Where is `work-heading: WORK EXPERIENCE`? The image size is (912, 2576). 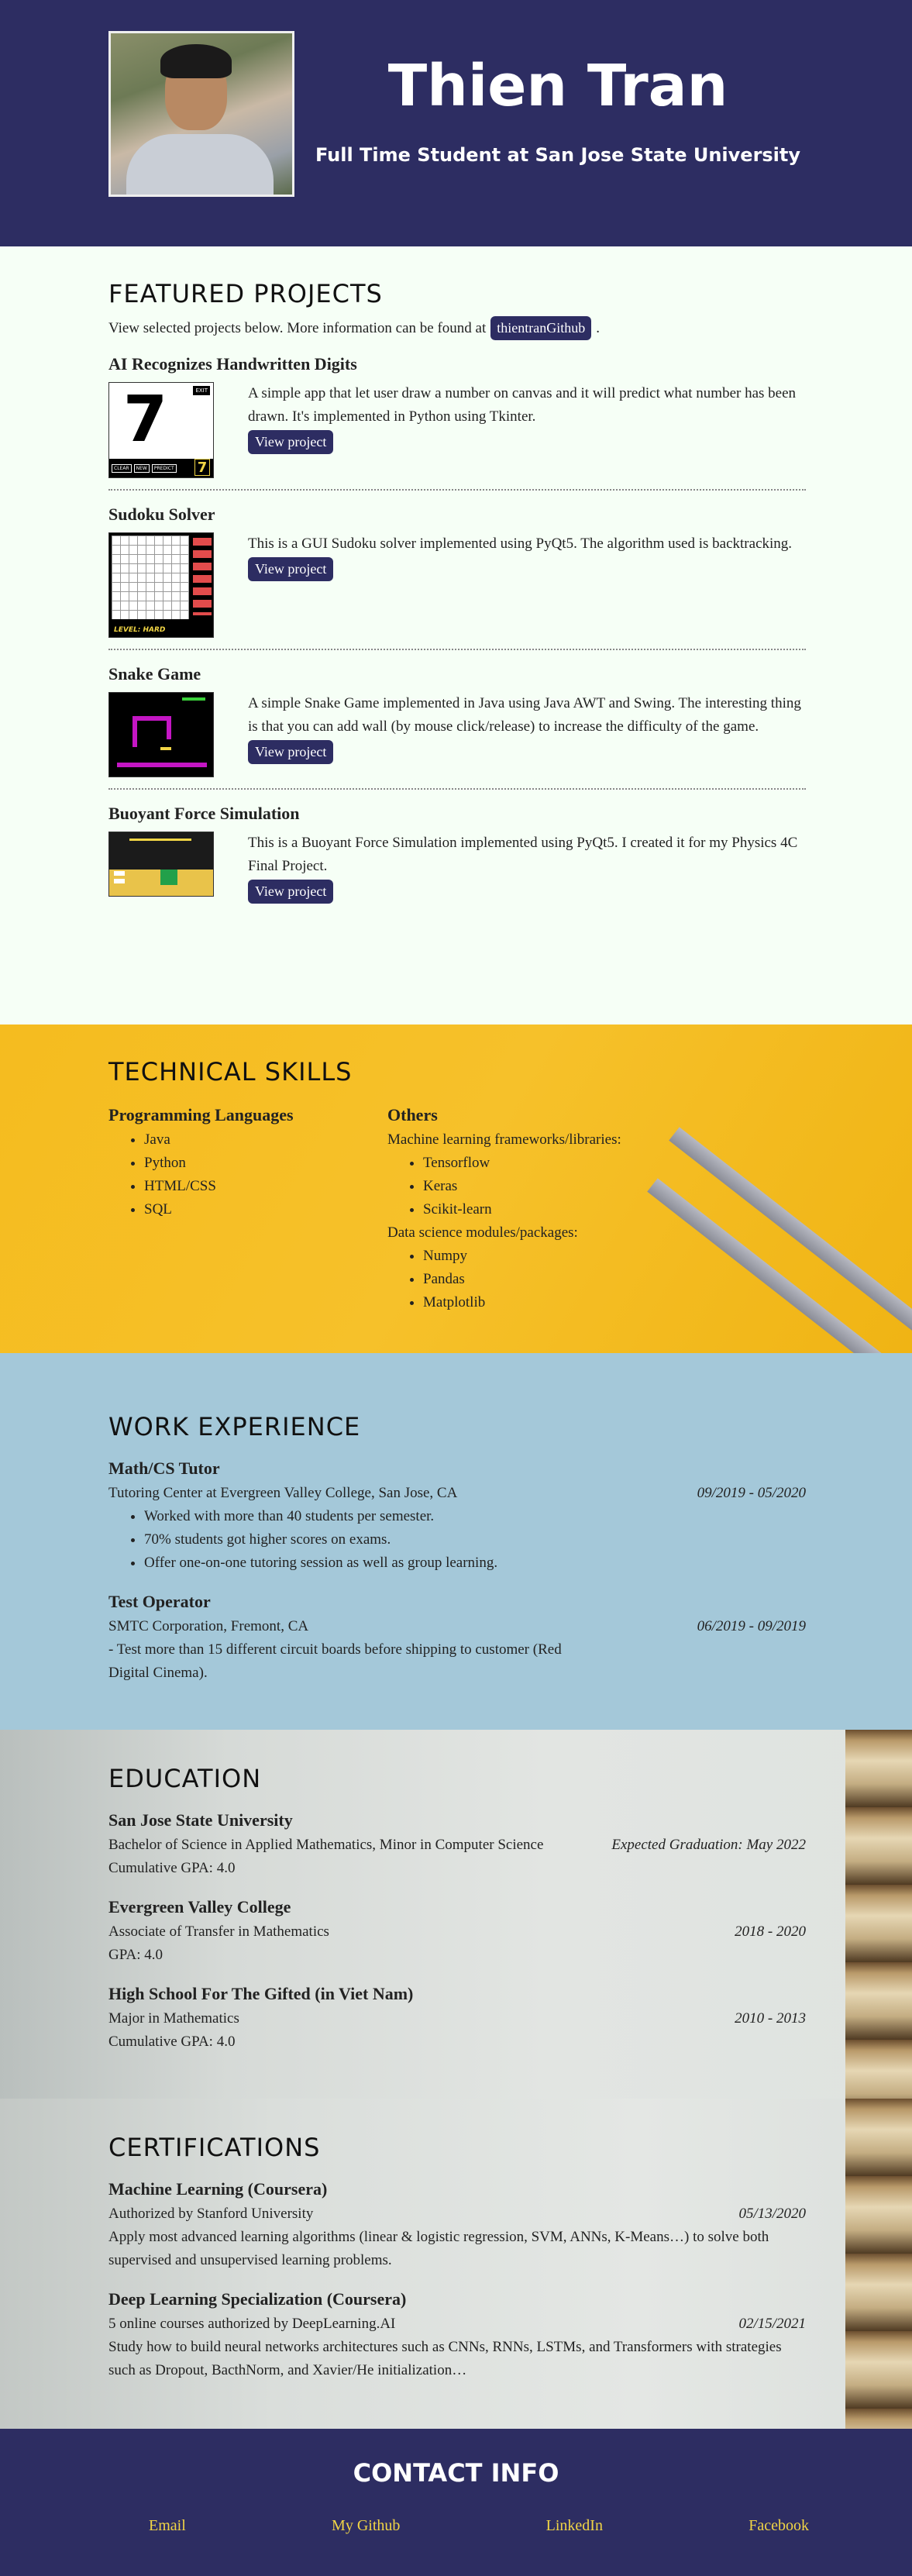
work-heading: WORK EXPERIENCE is located at coordinates (234, 1426).